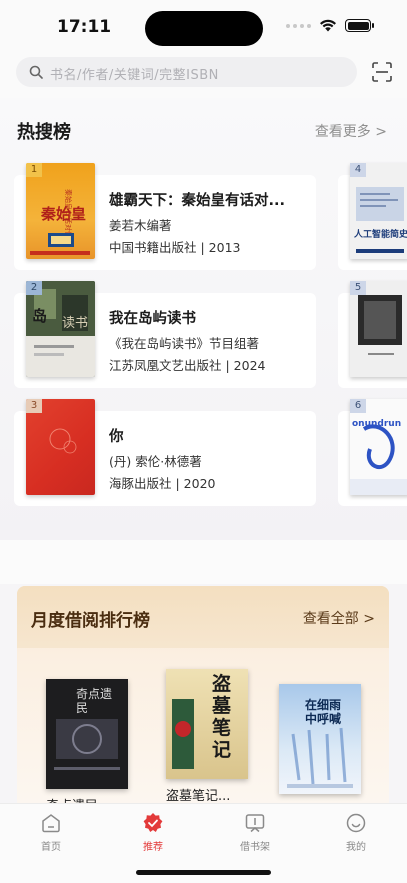 Image resolution: width=407 pixels, height=883 pixels. What do you see at coordinates (39, 316) in the screenshot?
I see `svg-text: 岛` at bounding box center [39, 316].